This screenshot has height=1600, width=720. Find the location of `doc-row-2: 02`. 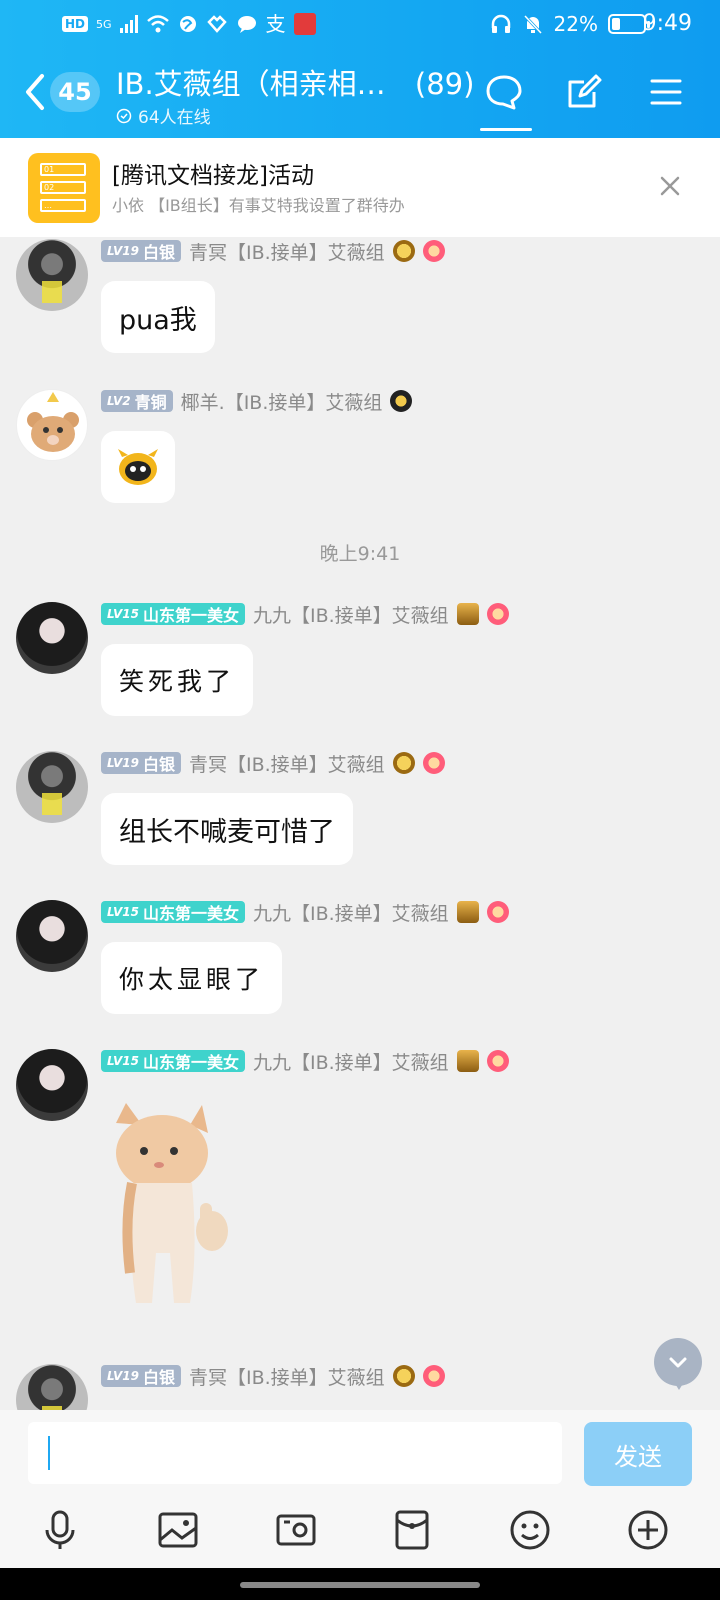

doc-row-2: 02 is located at coordinates (63, 187).